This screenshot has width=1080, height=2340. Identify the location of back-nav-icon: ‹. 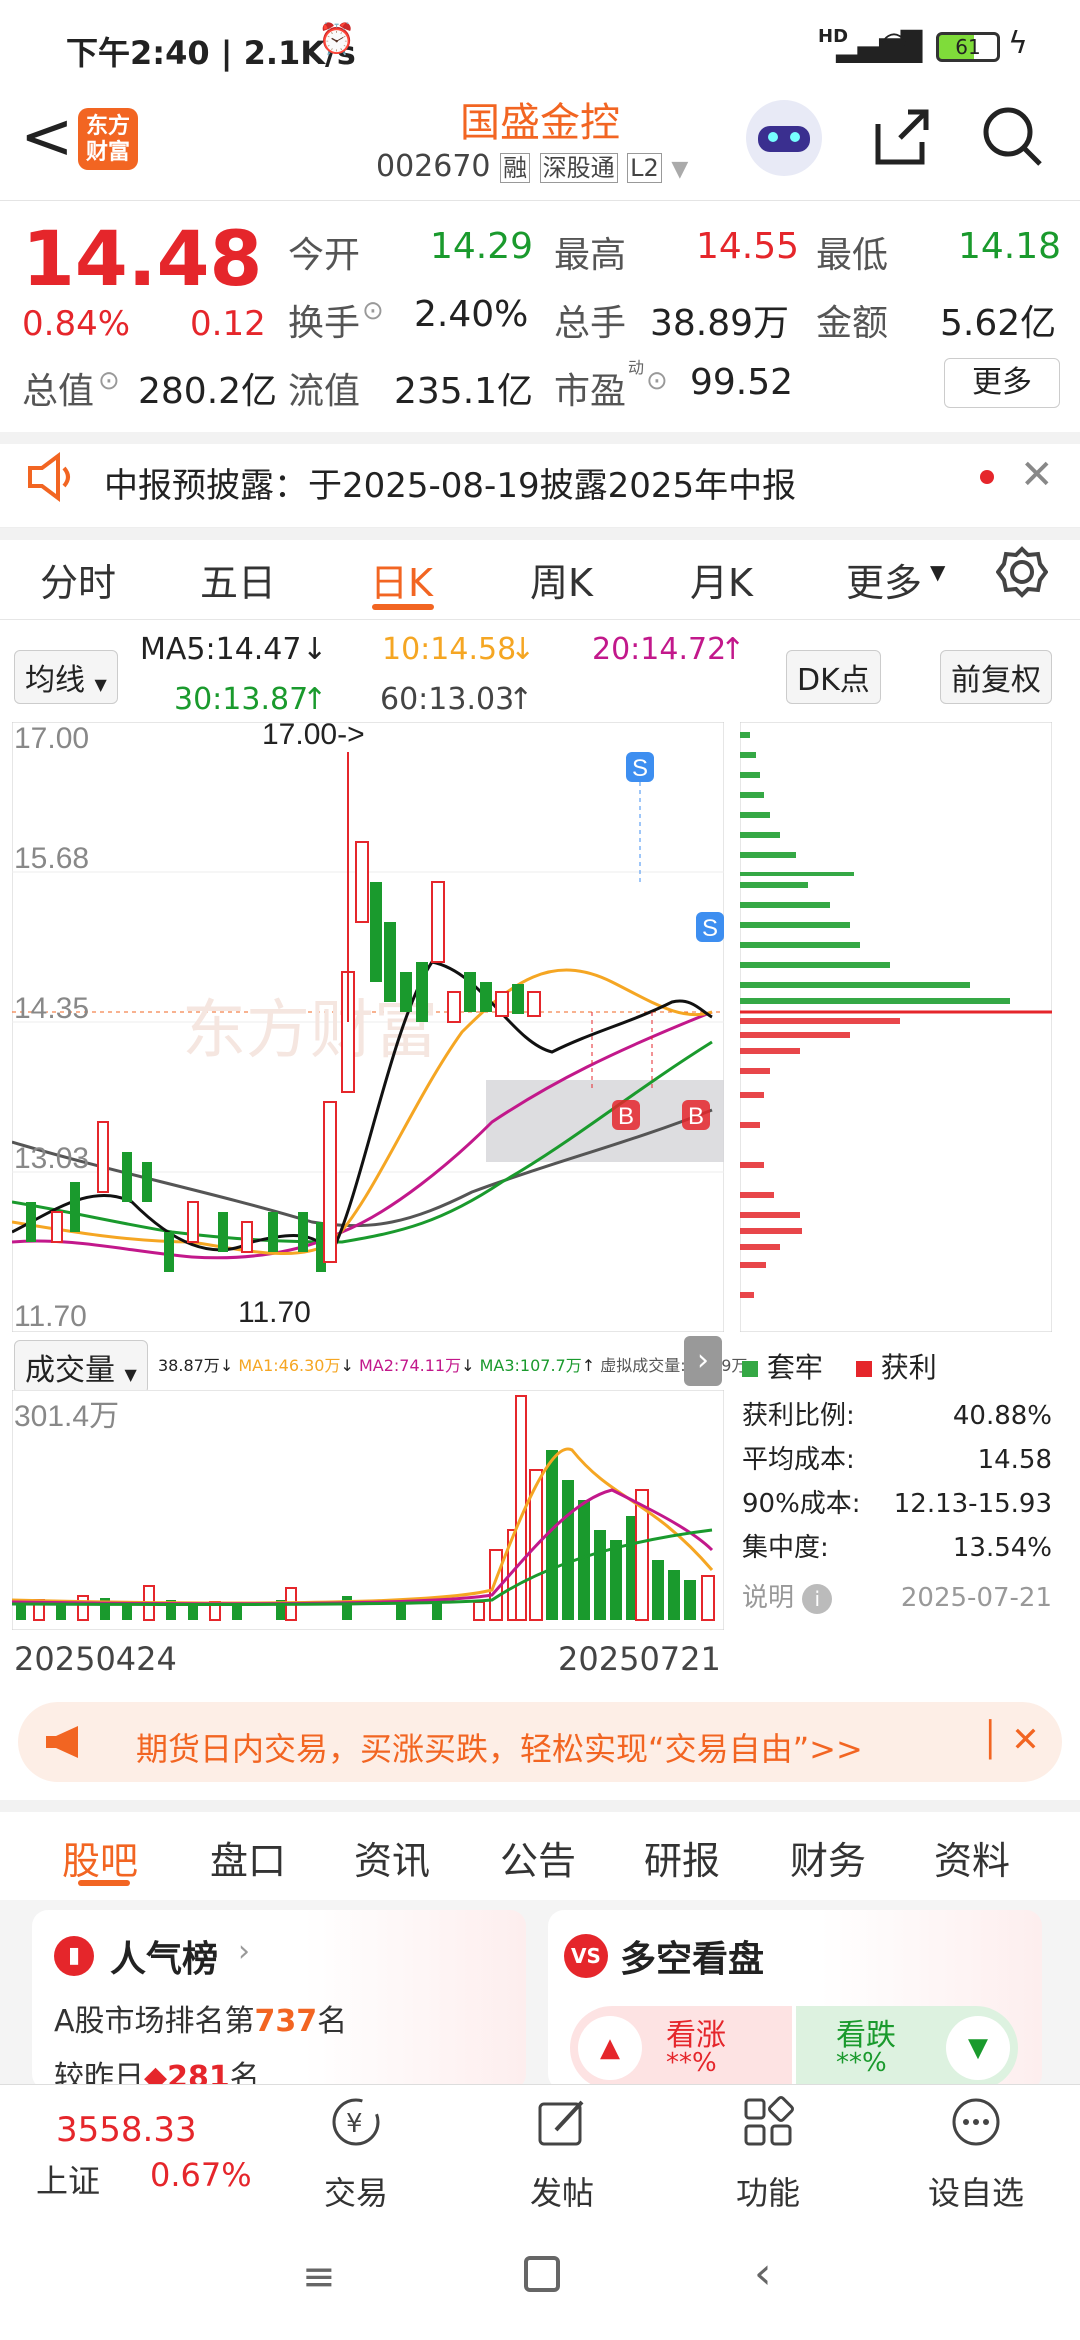
(763, 2273).